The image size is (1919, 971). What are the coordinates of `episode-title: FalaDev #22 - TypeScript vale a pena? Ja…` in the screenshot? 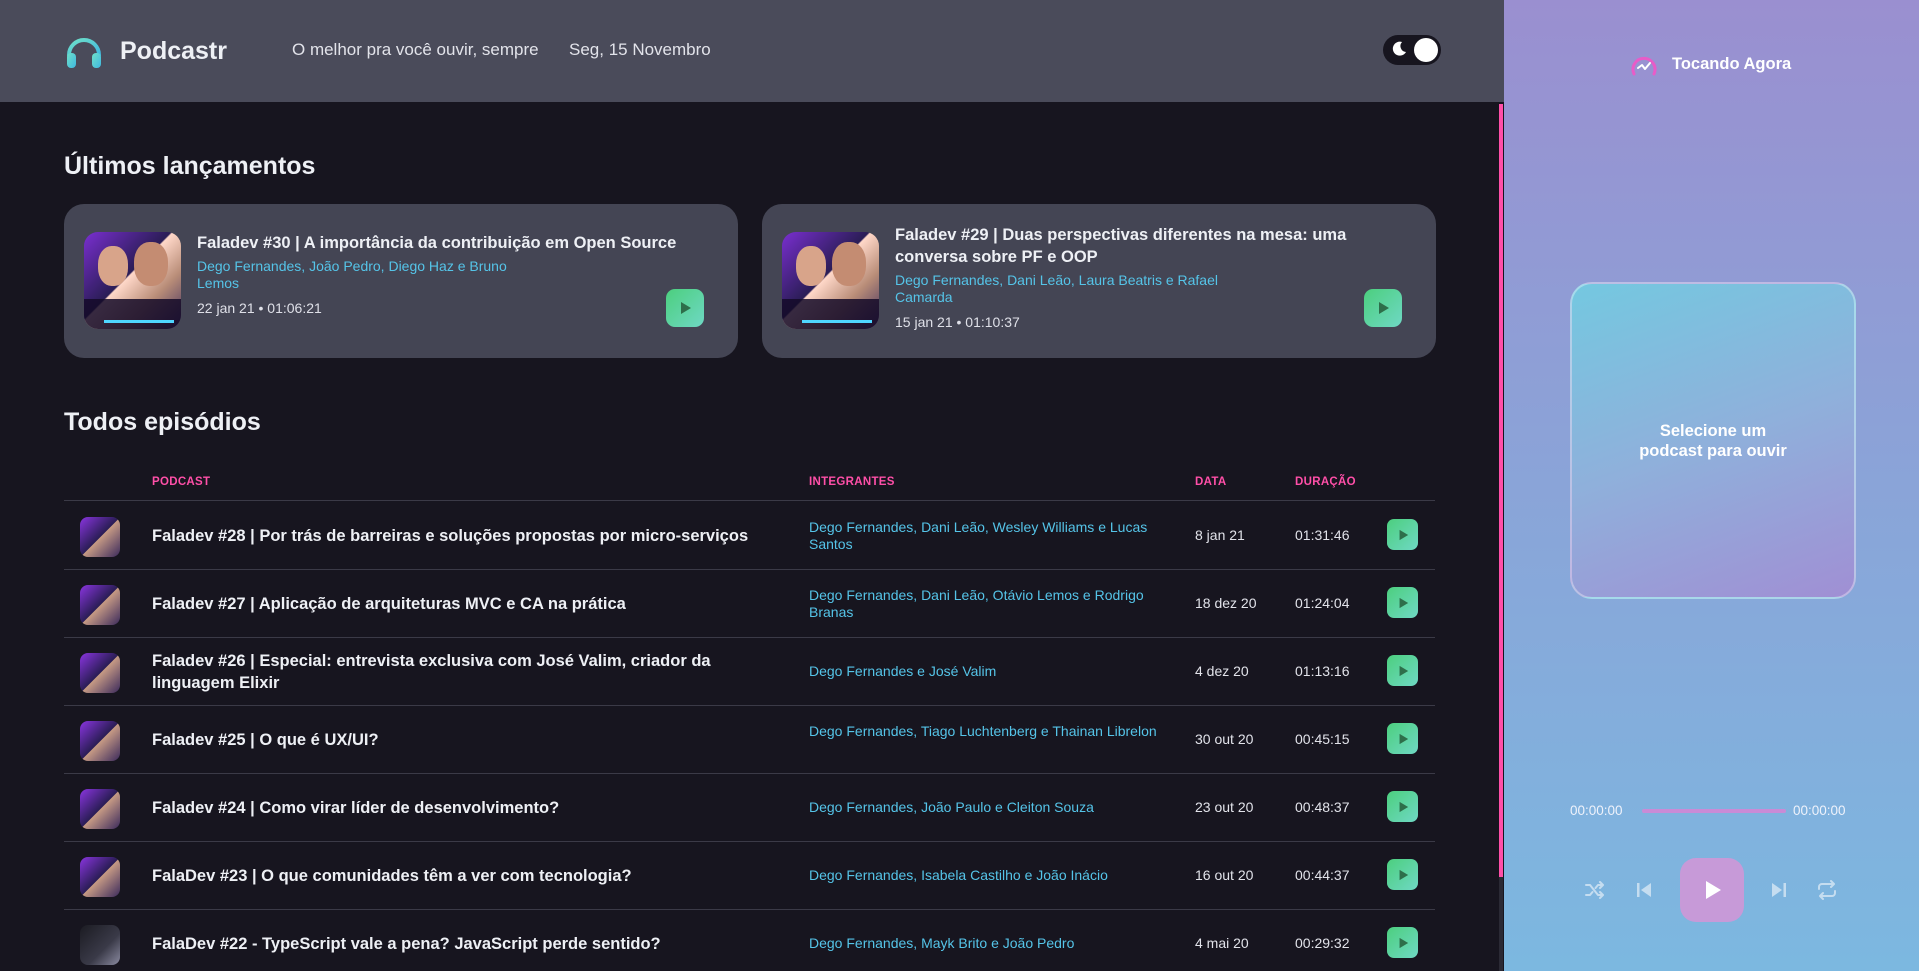 It's located at (472, 944).